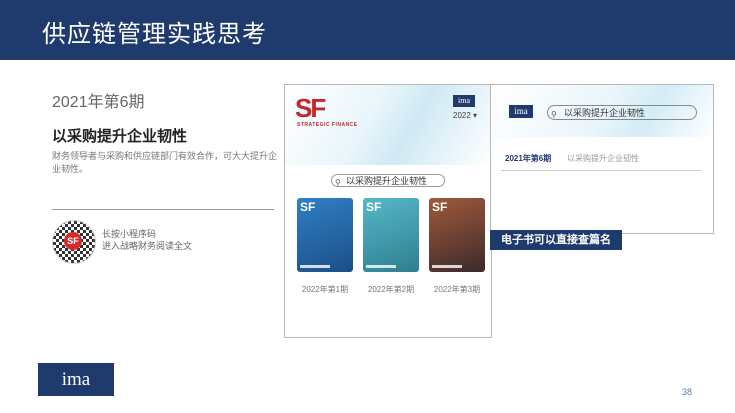 This screenshot has width=735, height=413. What do you see at coordinates (528, 158) in the screenshot?
I see `tab-issue: 2021年第6期` at bounding box center [528, 158].